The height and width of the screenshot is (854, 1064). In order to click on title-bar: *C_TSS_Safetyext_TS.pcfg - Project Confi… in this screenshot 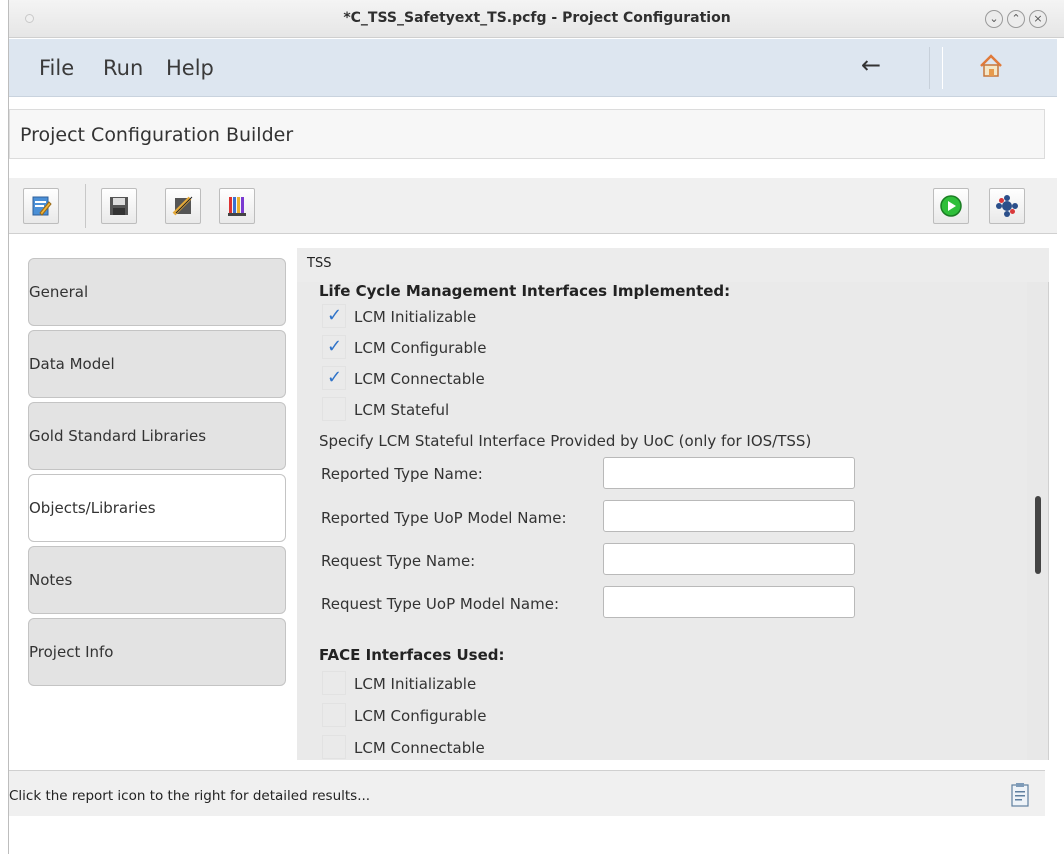, I will do `click(536, 19)`.